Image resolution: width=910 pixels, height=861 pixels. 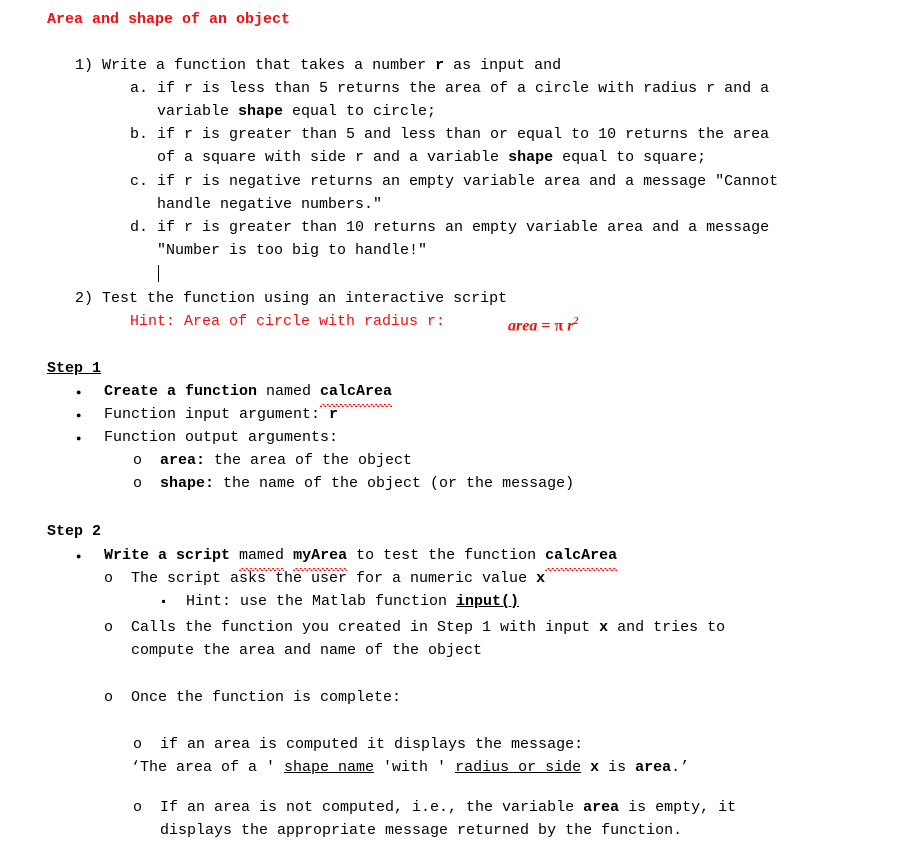 I want to click on formula-equals: =, so click(x=546, y=326).